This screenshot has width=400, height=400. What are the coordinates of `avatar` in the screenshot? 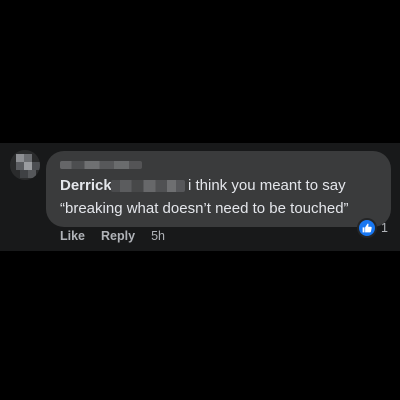 It's located at (25, 165).